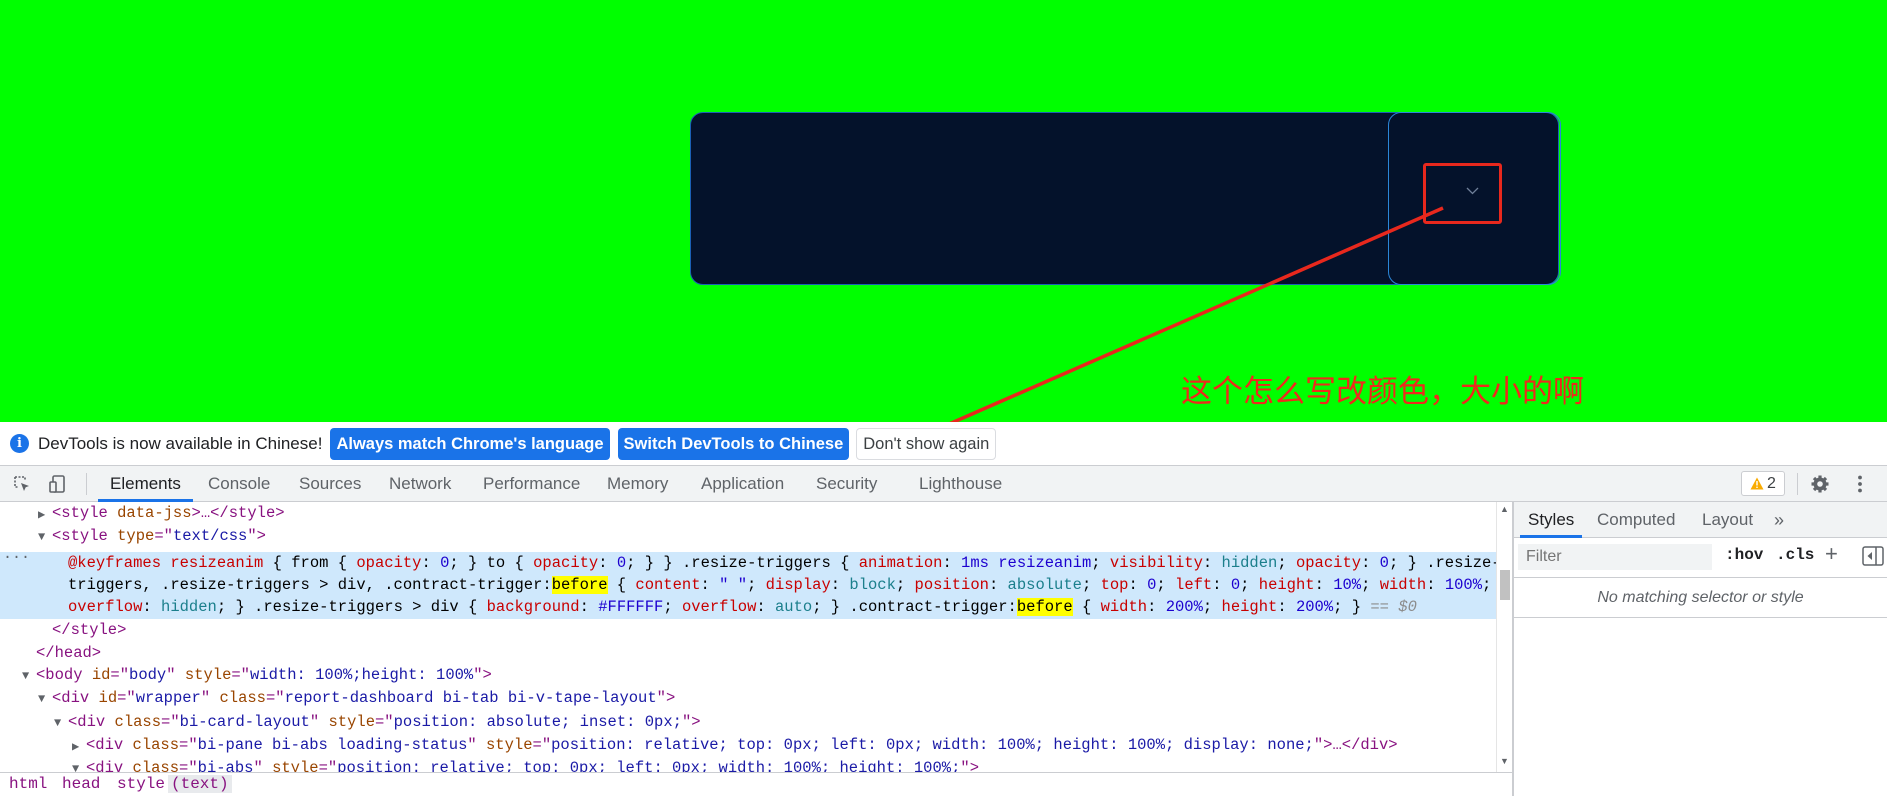 This screenshot has height=796, width=1887. I want to click on tab-lighthouse: Lighthouse, so click(960, 484).